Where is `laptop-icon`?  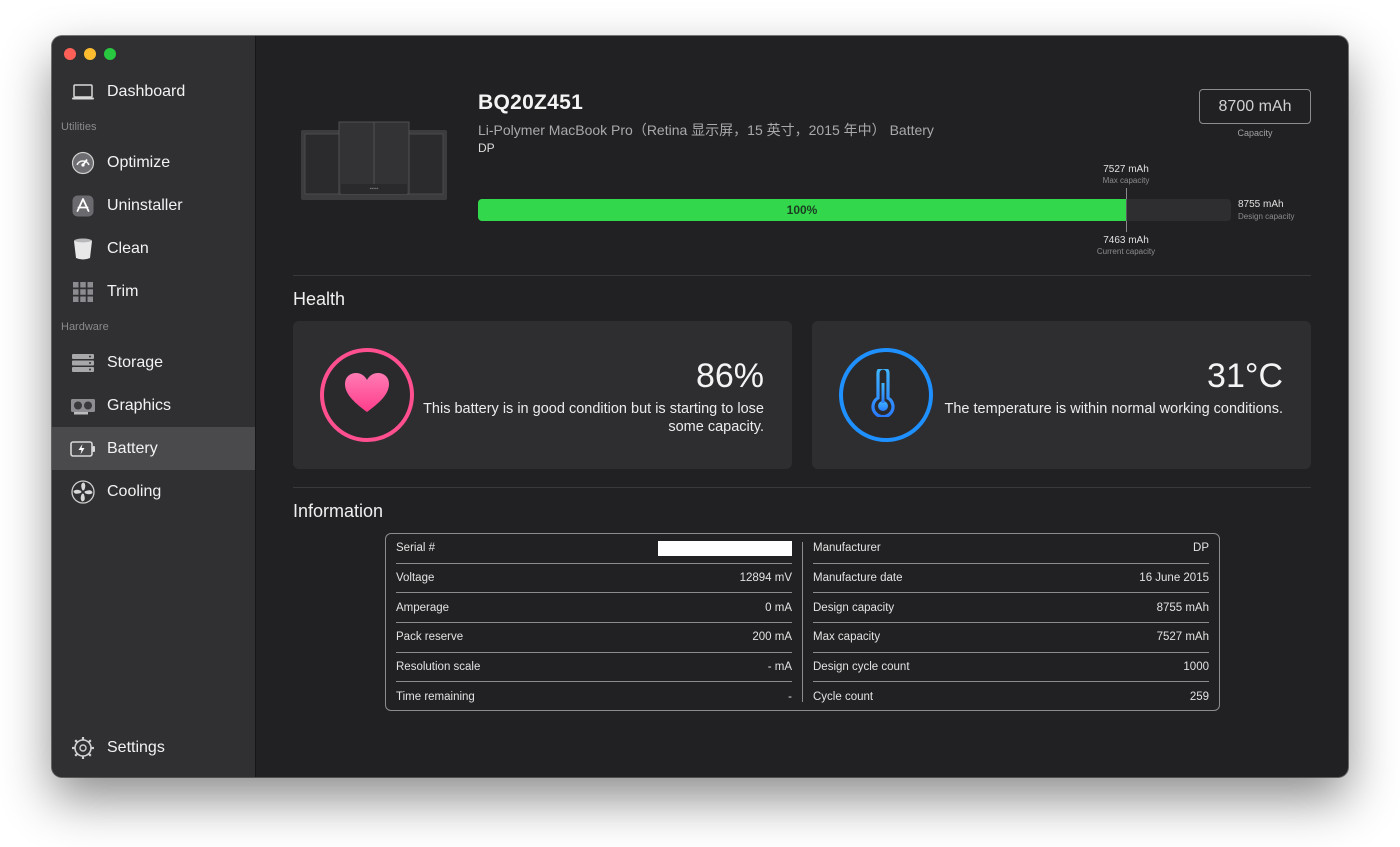
laptop-icon is located at coordinates (83, 92).